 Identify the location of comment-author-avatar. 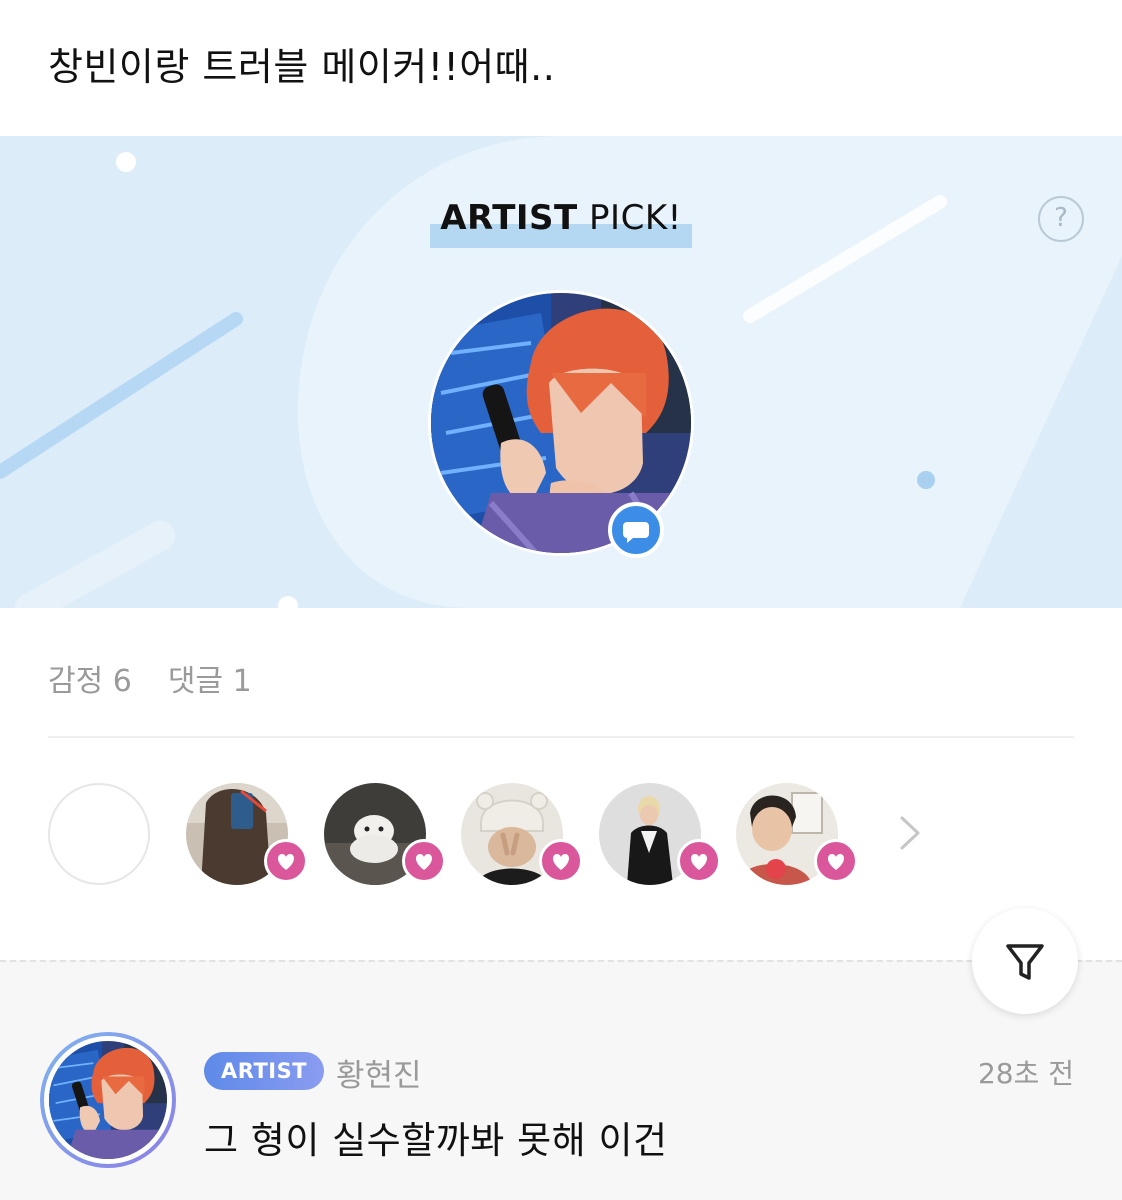
(108, 1100).